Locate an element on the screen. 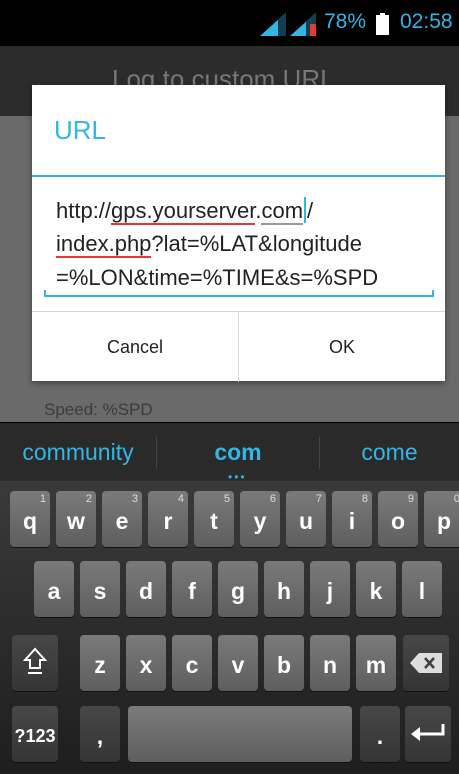 The height and width of the screenshot is (774, 459). key-g: g is located at coordinates (238, 589).